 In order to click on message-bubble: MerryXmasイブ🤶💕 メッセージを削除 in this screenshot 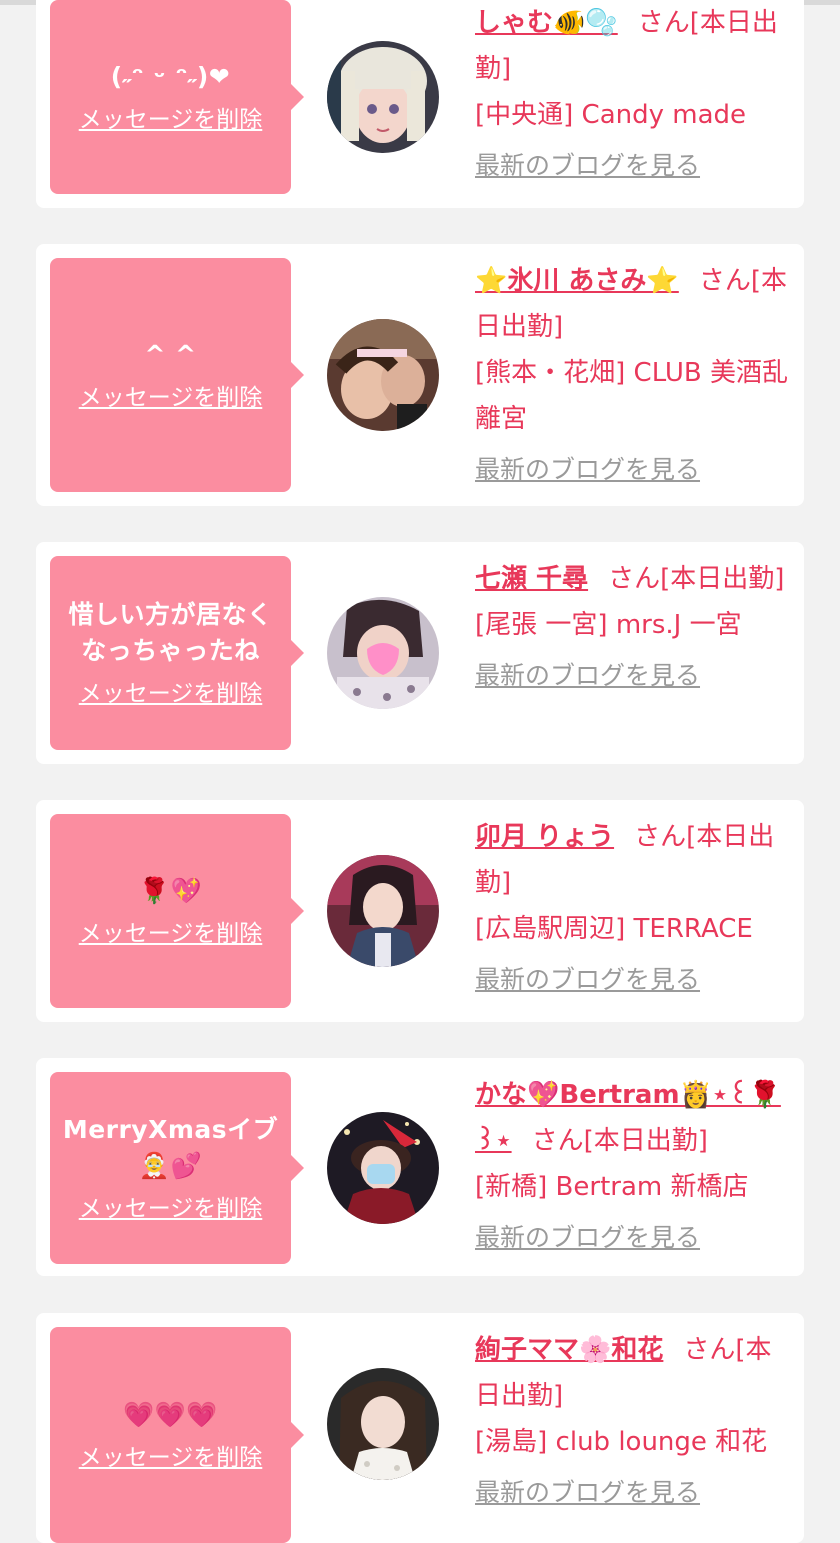, I will do `click(177, 1168)`.